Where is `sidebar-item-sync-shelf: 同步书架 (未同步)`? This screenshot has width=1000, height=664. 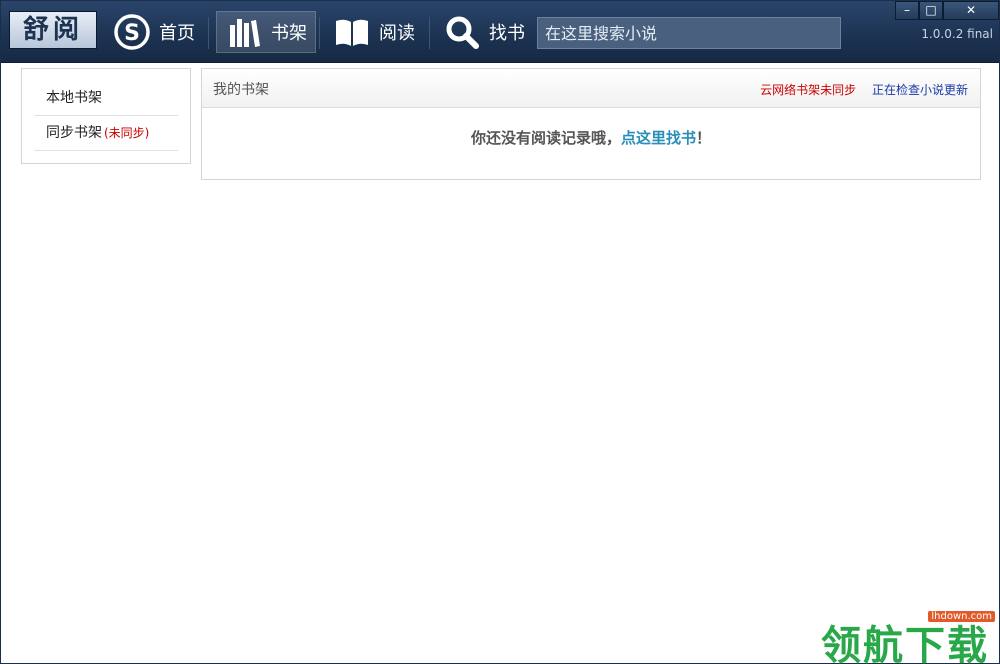
sidebar-item-sync-shelf: 同步书架 (未同步) is located at coordinates (106, 133).